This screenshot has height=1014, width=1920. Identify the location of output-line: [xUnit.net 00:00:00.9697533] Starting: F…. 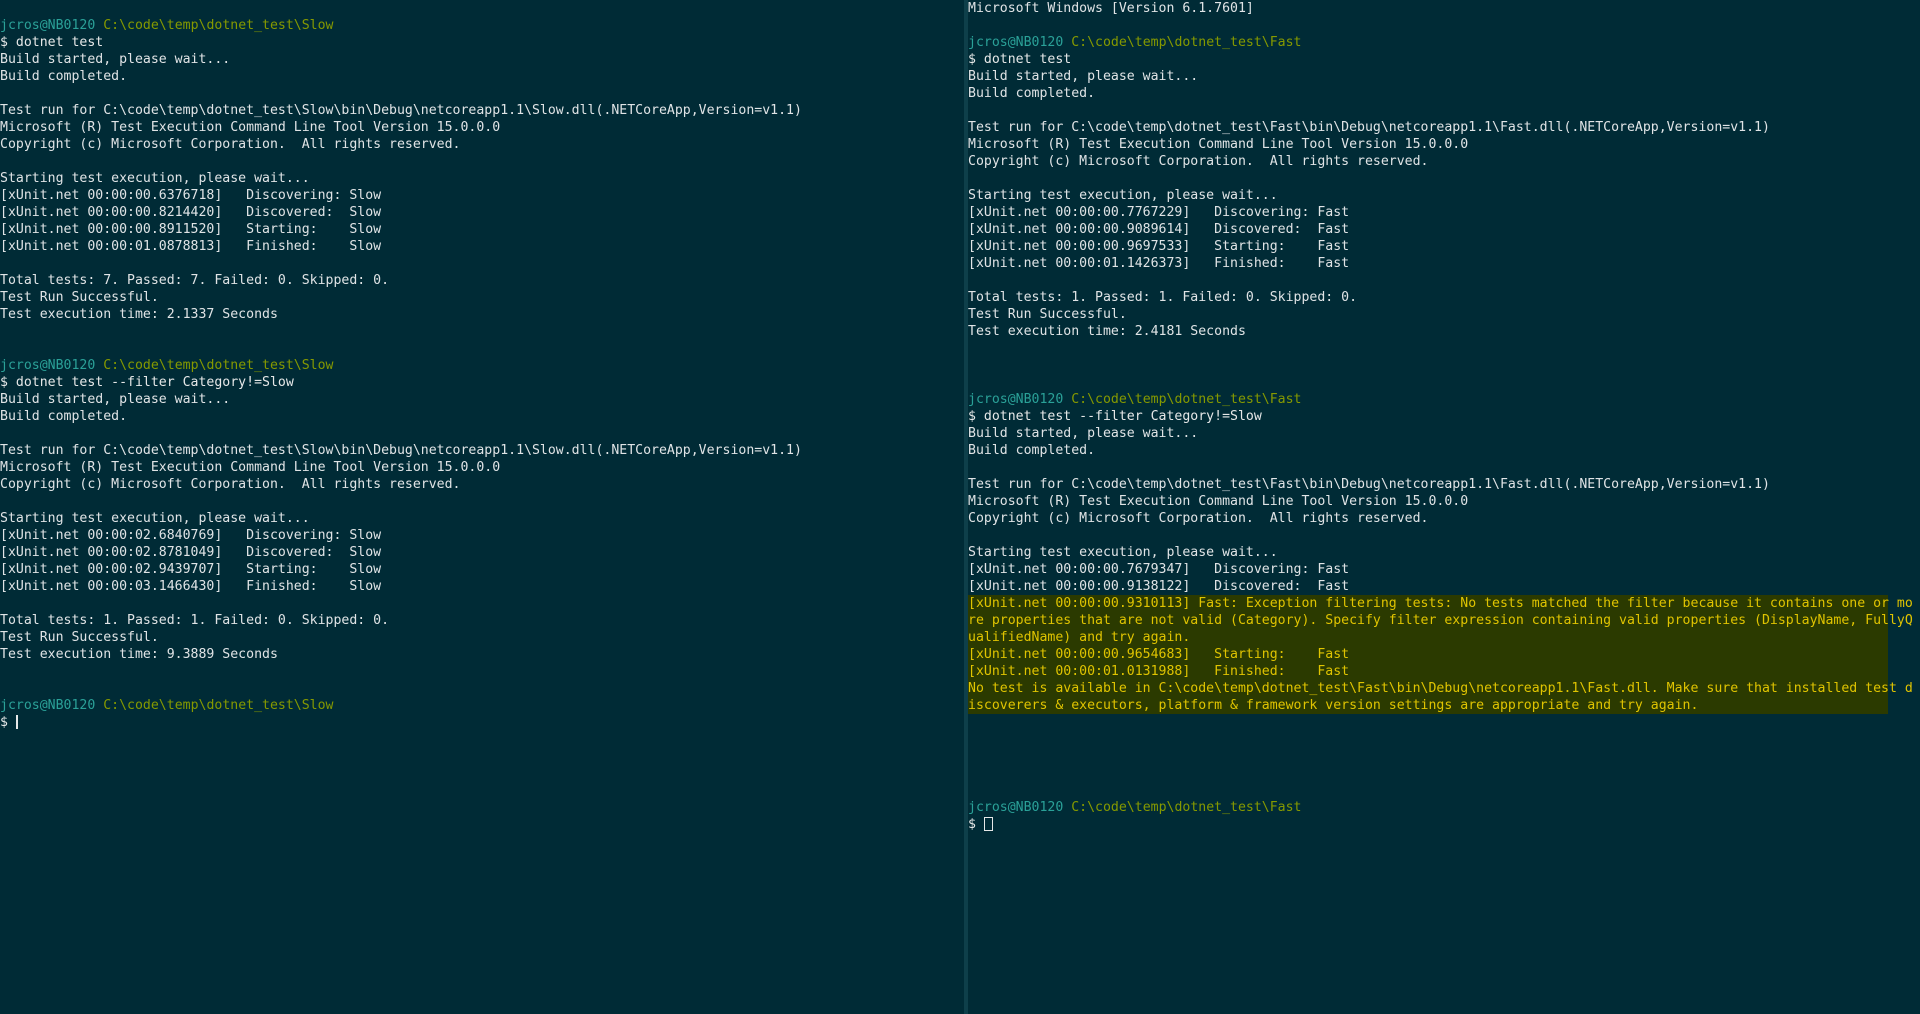
(1159, 246).